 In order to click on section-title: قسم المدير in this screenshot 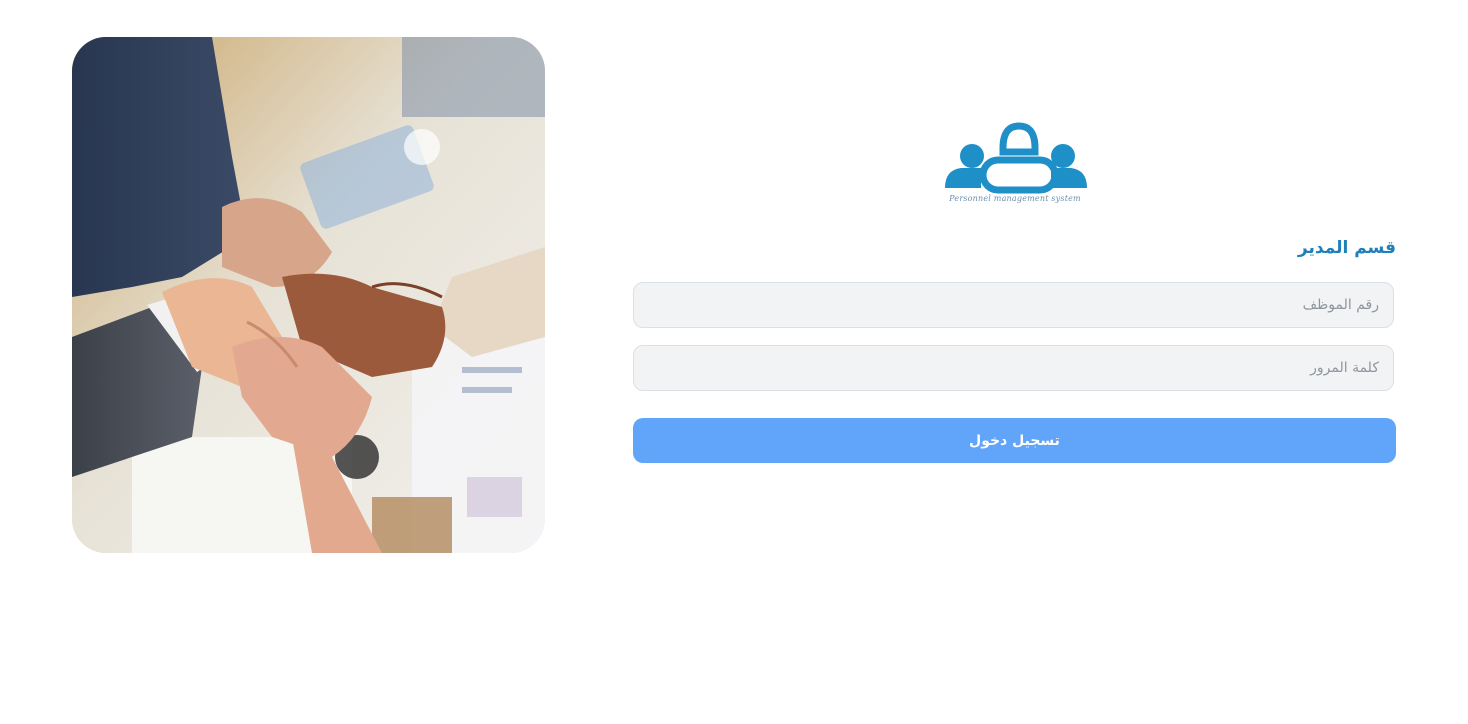, I will do `click(1346, 248)`.